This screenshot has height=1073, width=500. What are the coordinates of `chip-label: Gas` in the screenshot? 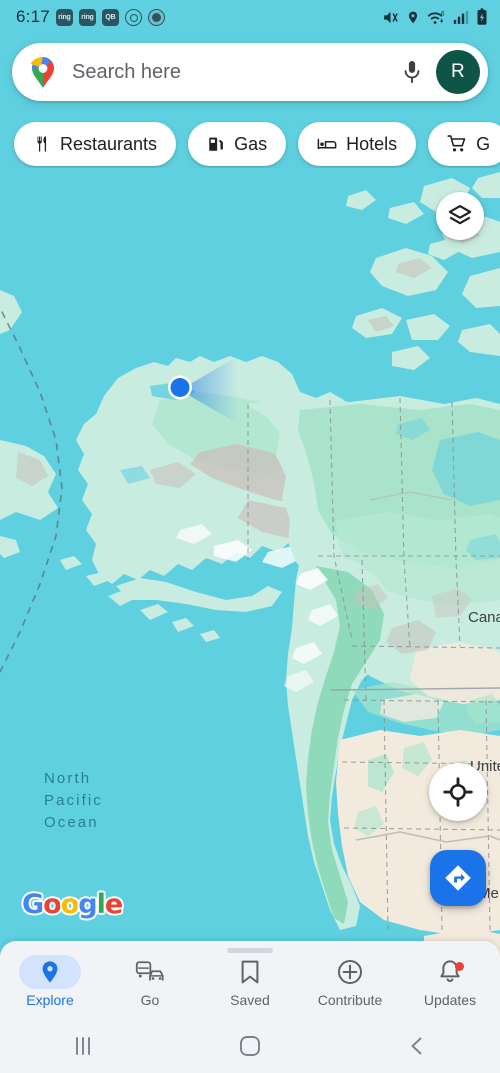 It's located at (251, 143).